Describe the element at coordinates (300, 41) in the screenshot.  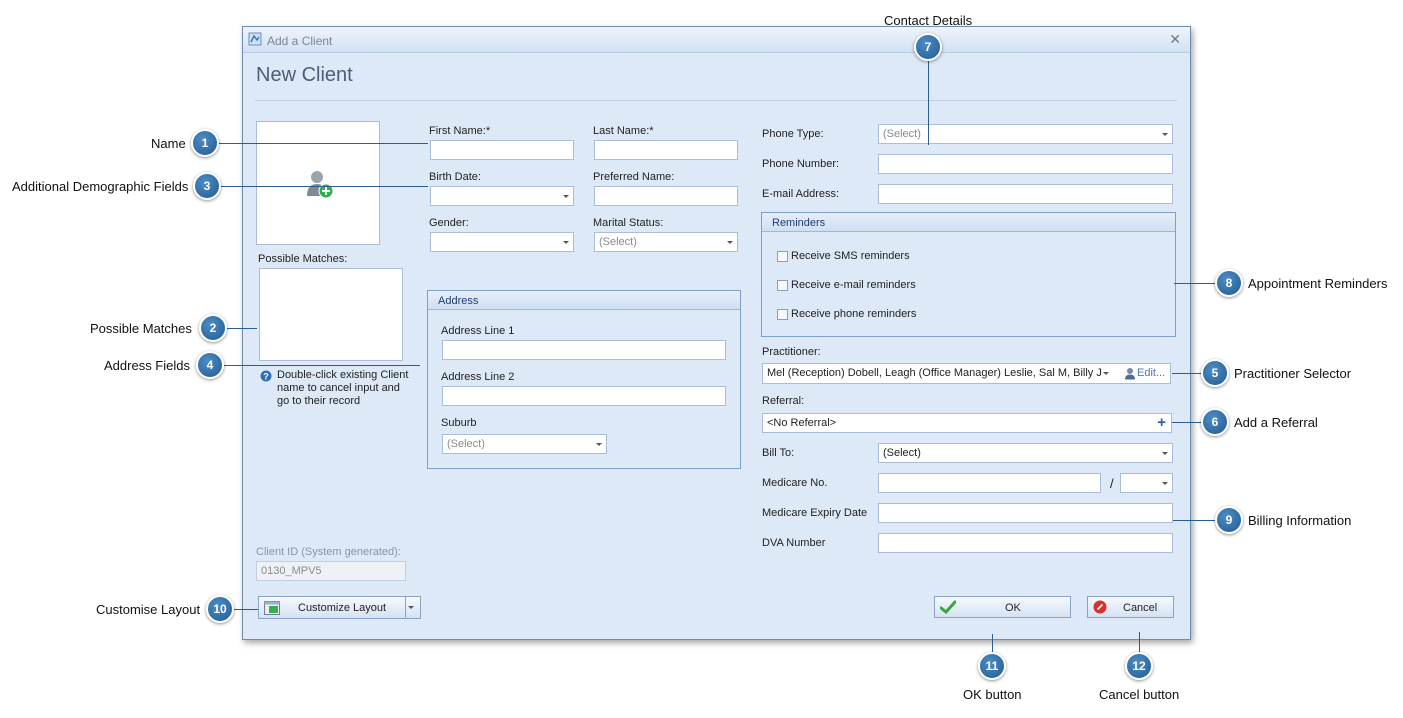
I see `window-title: Add a Client` at that location.